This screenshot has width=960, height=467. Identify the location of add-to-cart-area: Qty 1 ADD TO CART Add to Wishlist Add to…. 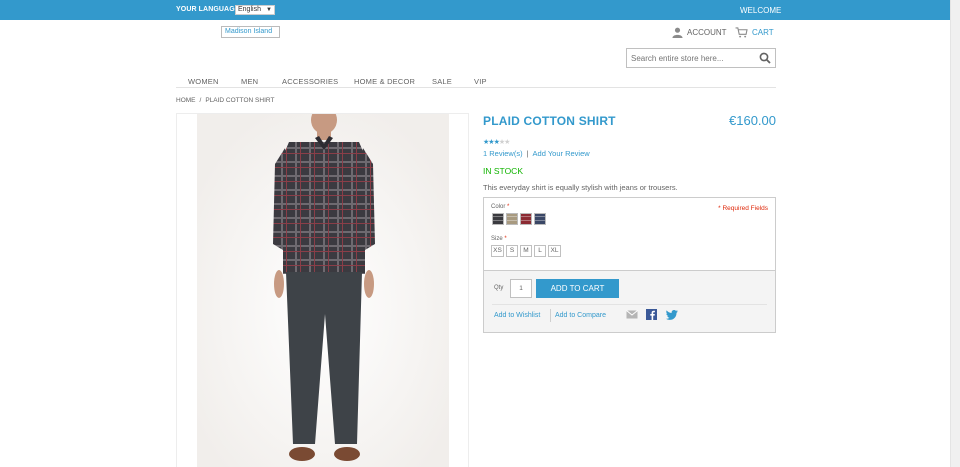
(629, 301).